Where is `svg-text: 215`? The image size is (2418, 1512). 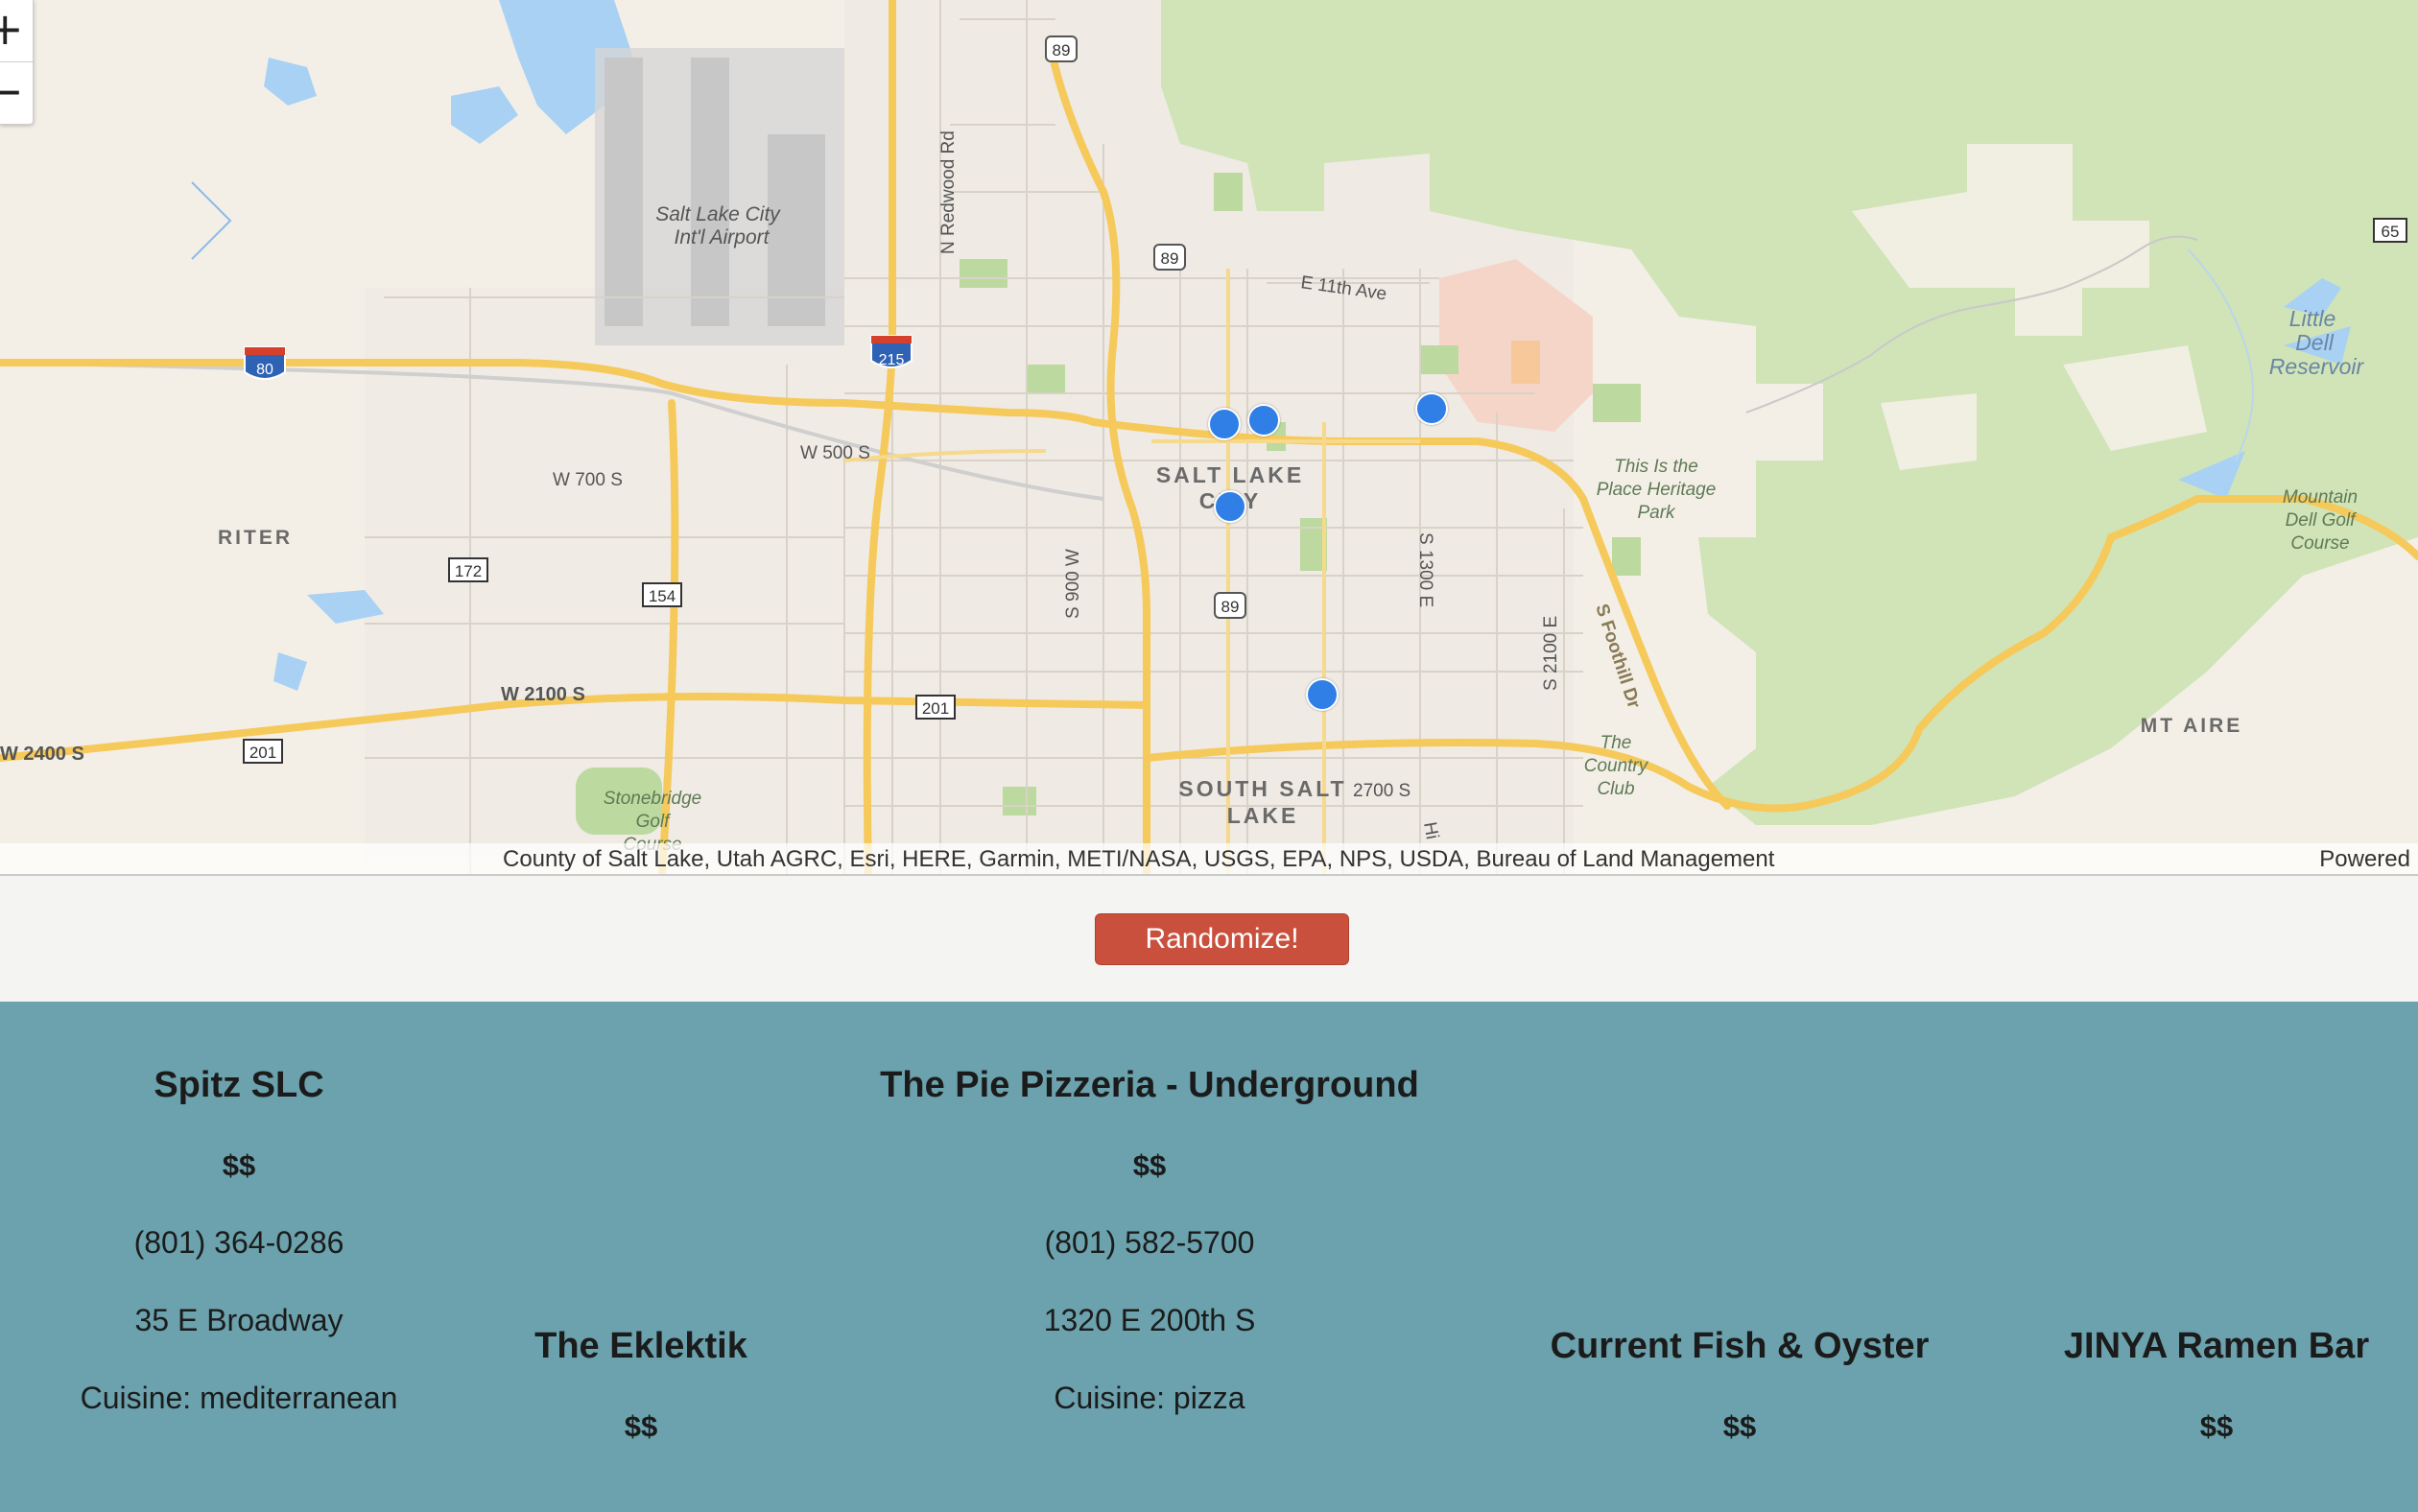
svg-text: 215 is located at coordinates (892, 360).